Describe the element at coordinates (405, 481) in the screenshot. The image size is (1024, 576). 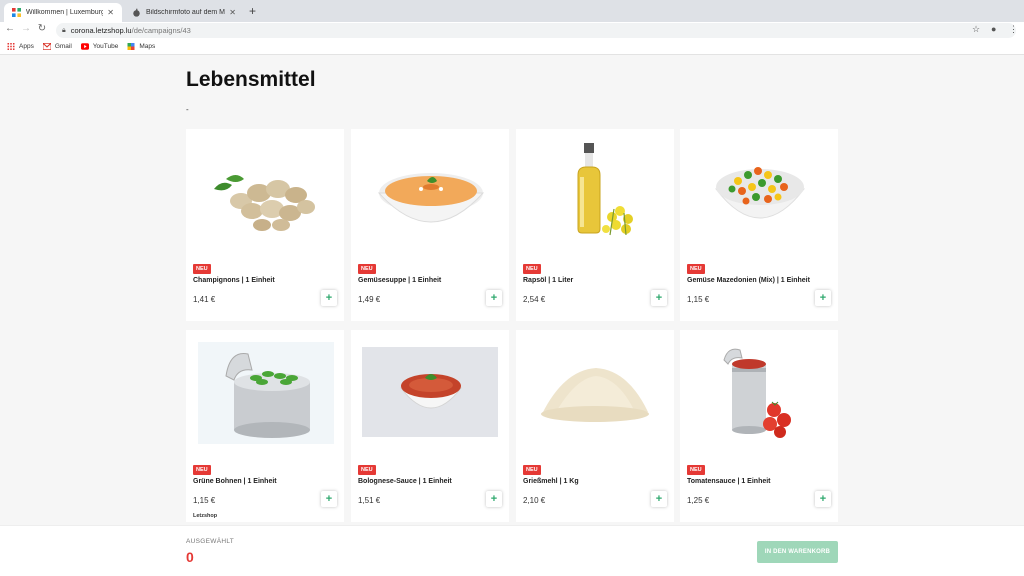
I see `product-name: Bolognese-Sauce | 1 Einheit` at that location.